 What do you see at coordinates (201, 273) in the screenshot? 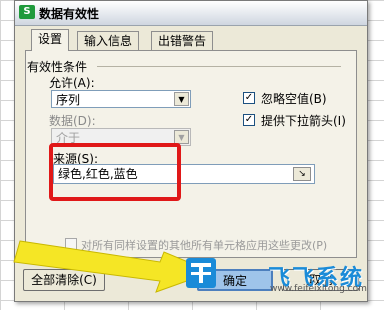
I see `watermark-logo-icon` at bounding box center [201, 273].